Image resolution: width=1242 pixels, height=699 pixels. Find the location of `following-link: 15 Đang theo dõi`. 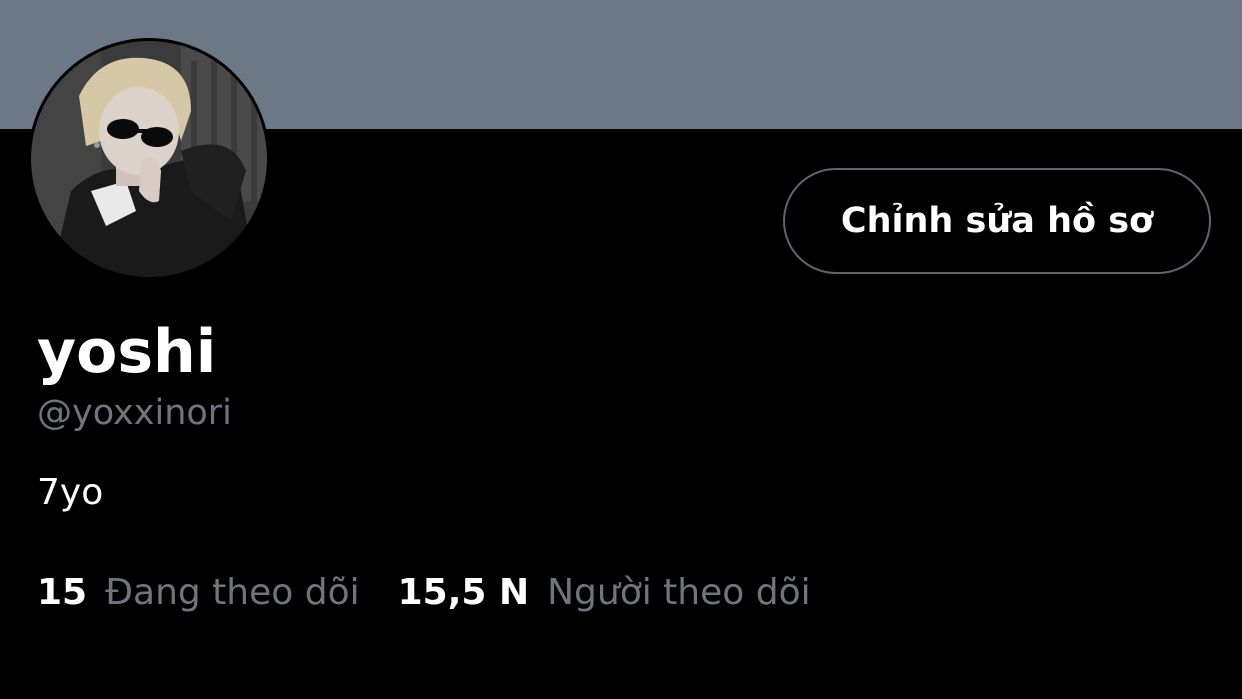

following-link: 15 Đang theo dõi is located at coordinates (198, 592).